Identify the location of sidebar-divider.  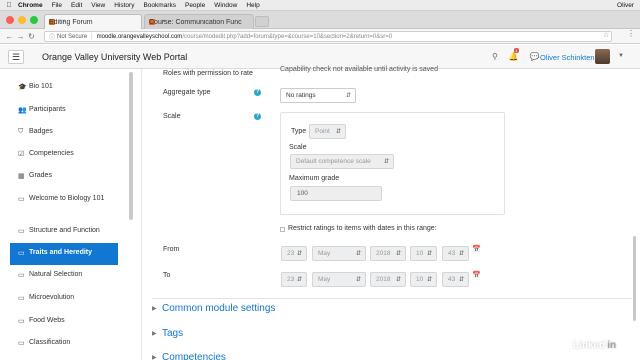
(141, 214).